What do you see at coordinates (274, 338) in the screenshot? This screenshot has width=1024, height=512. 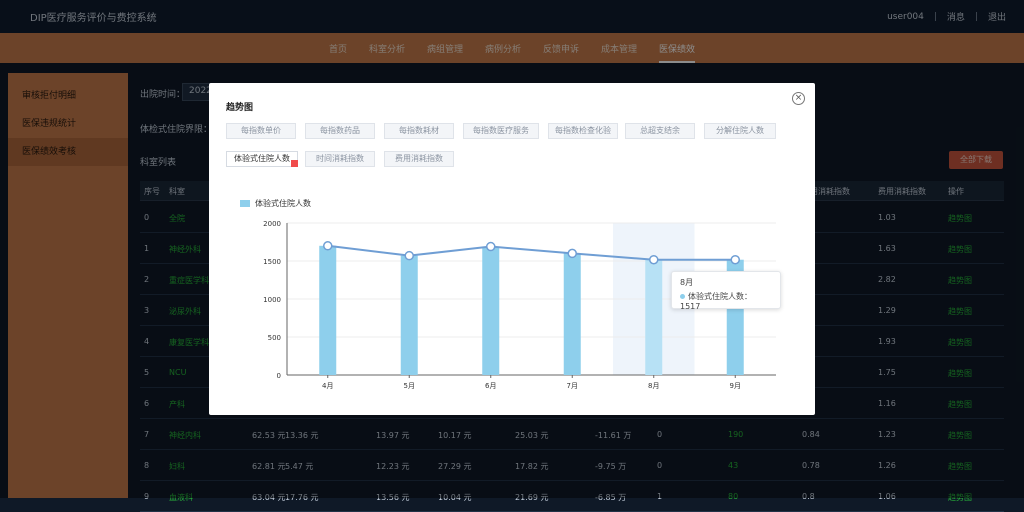 I see `y-tick-label: 500` at bounding box center [274, 338].